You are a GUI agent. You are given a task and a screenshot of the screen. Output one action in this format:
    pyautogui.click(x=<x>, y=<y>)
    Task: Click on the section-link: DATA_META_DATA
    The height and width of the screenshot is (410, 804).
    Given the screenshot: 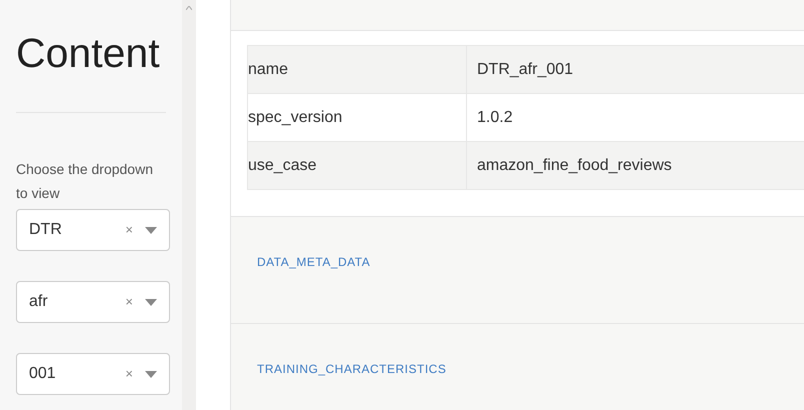 What is the action you would take?
    pyautogui.click(x=313, y=262)
    